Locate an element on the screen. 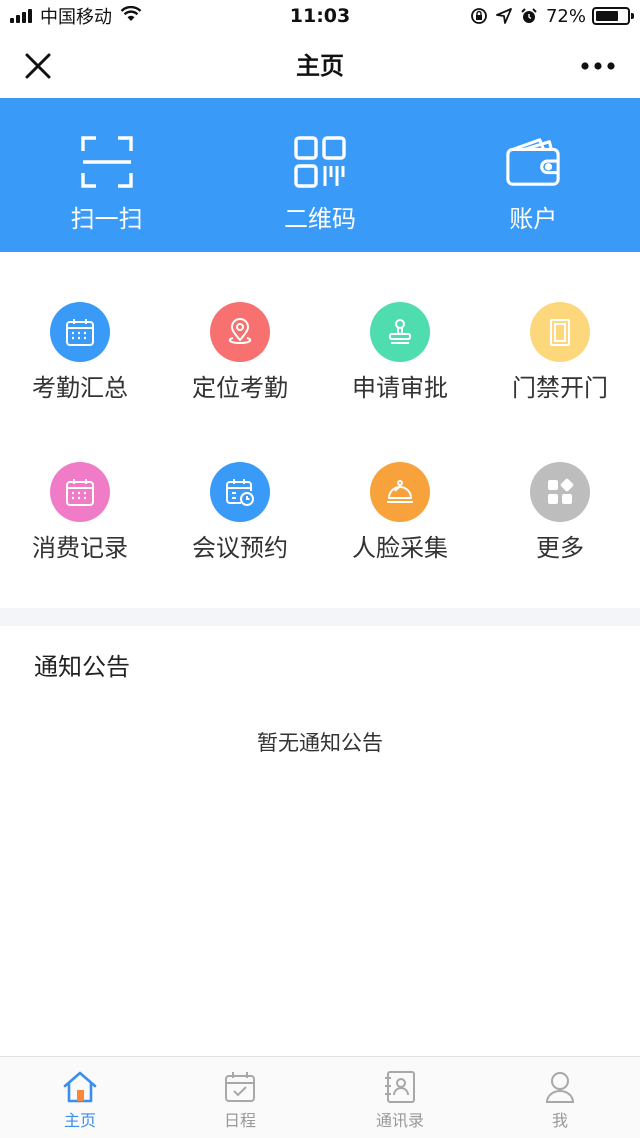 The width and height of the screenshot is (640, 1138). consumption-record-button: 消费记录 is located at coordinates (80, 542).